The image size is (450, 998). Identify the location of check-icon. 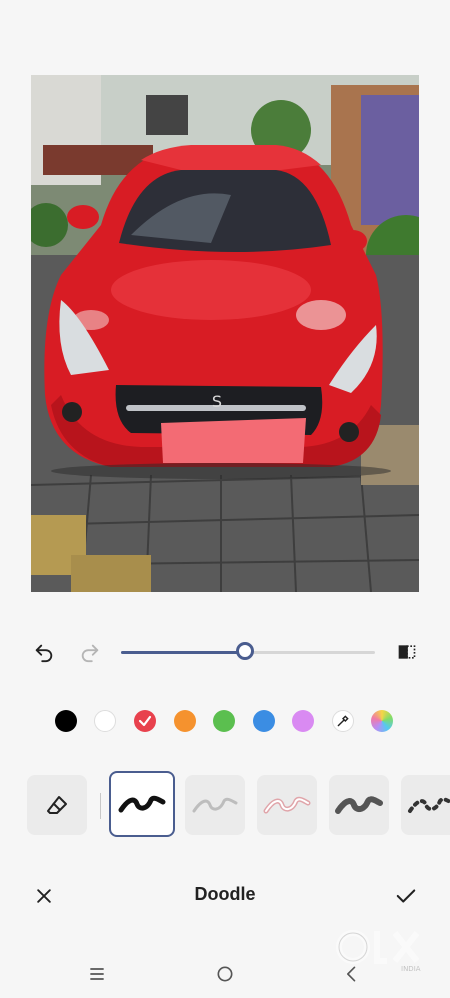
(406, 896).